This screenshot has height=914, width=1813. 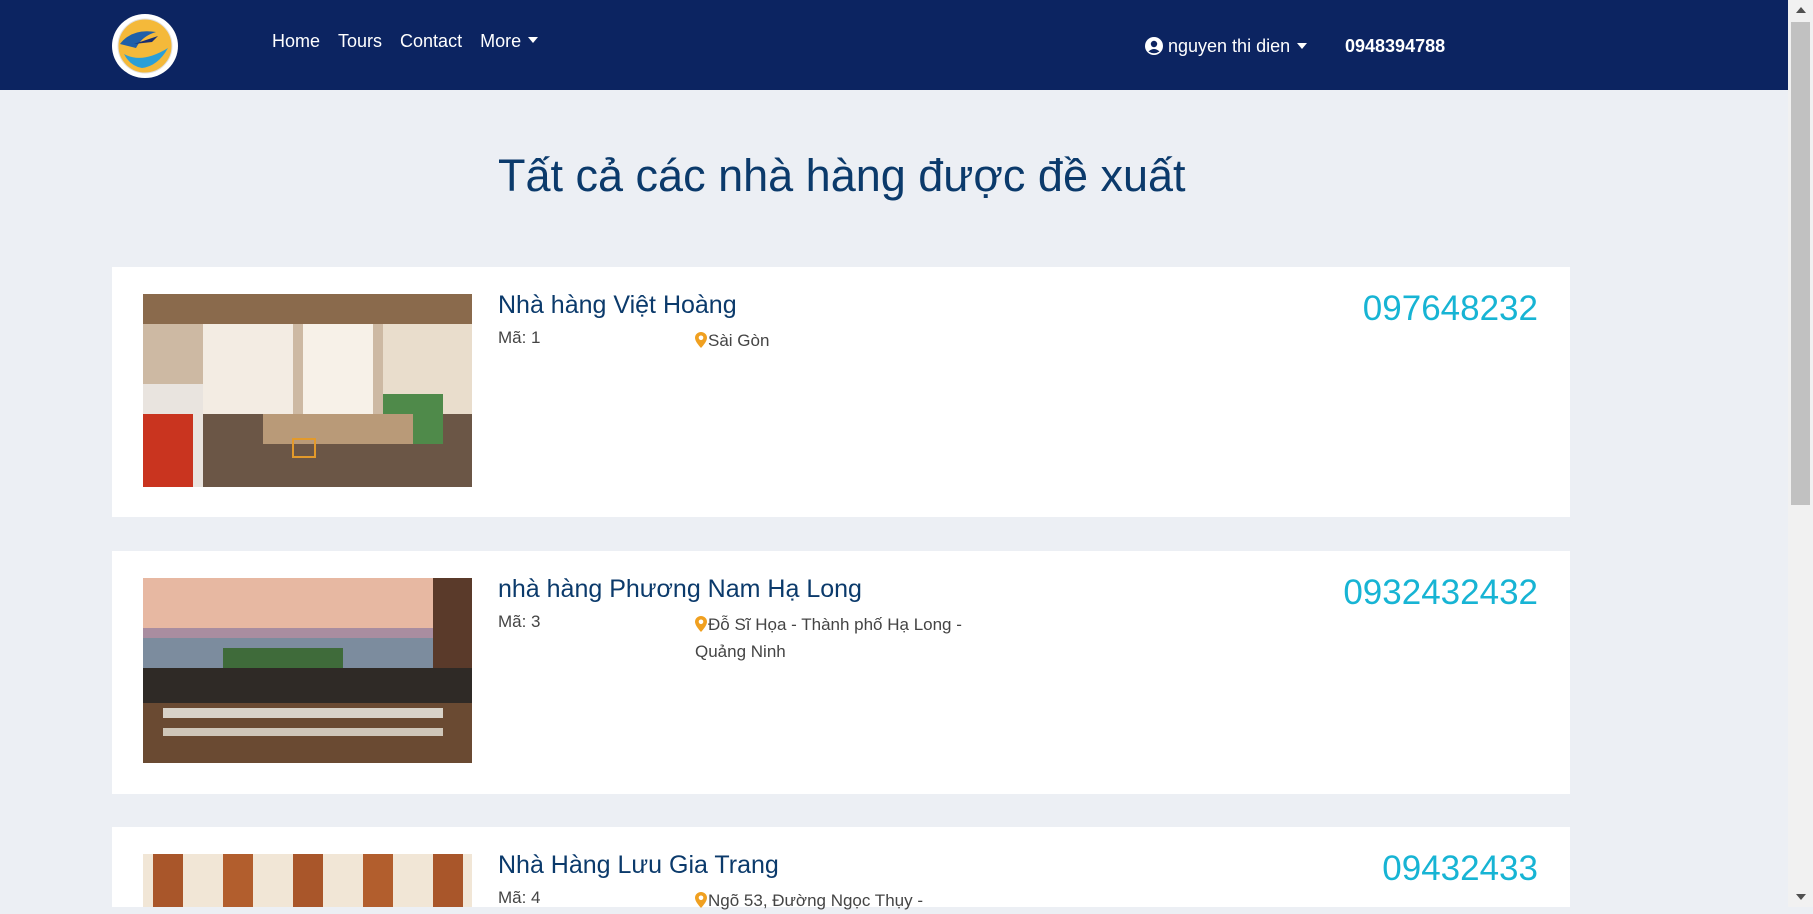 I want to click on logo-globe-icon, so click(x=145, y=46).